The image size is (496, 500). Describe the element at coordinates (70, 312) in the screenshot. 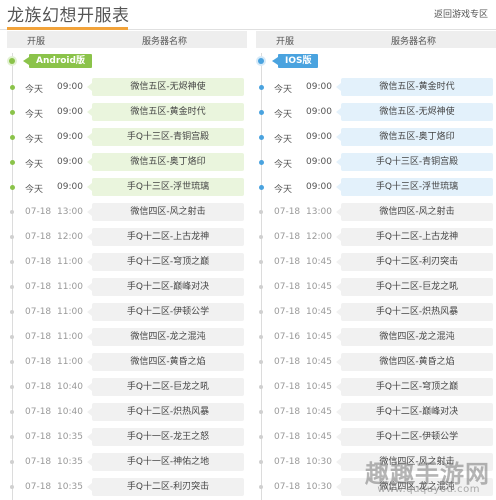

I see `open-time: 11:00` at that location.